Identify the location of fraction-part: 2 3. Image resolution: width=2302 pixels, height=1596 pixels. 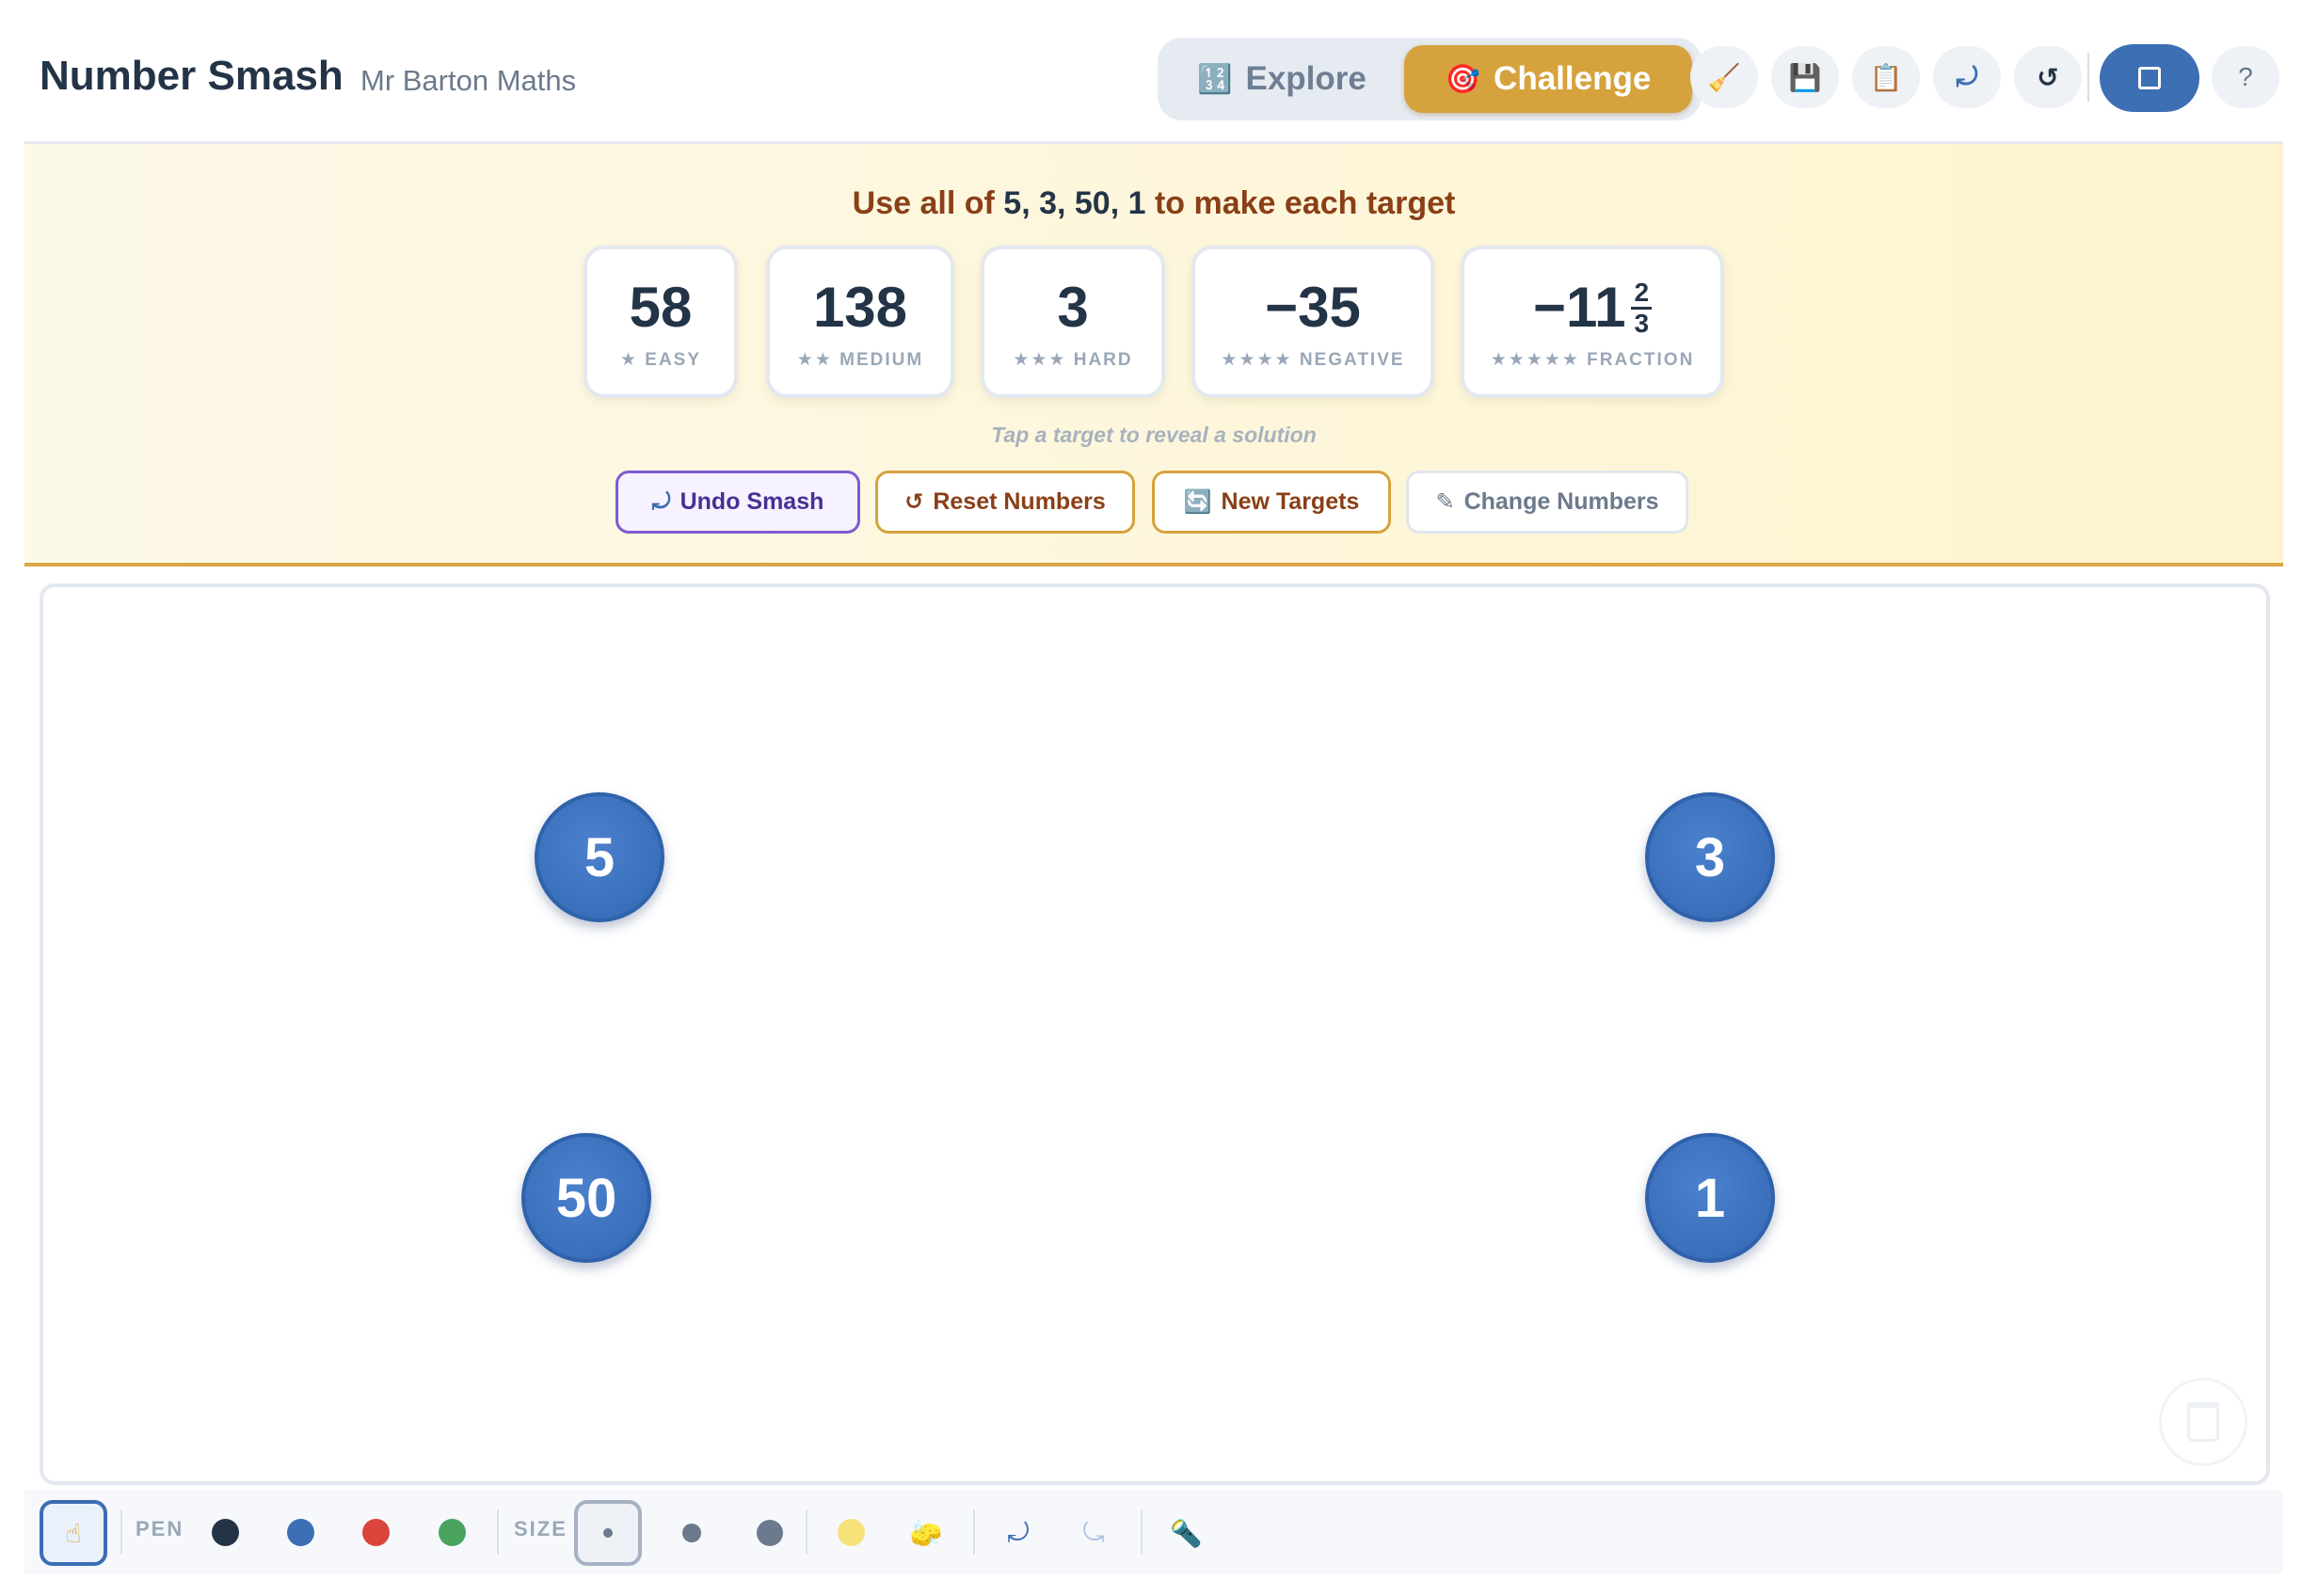
(1642, 308).